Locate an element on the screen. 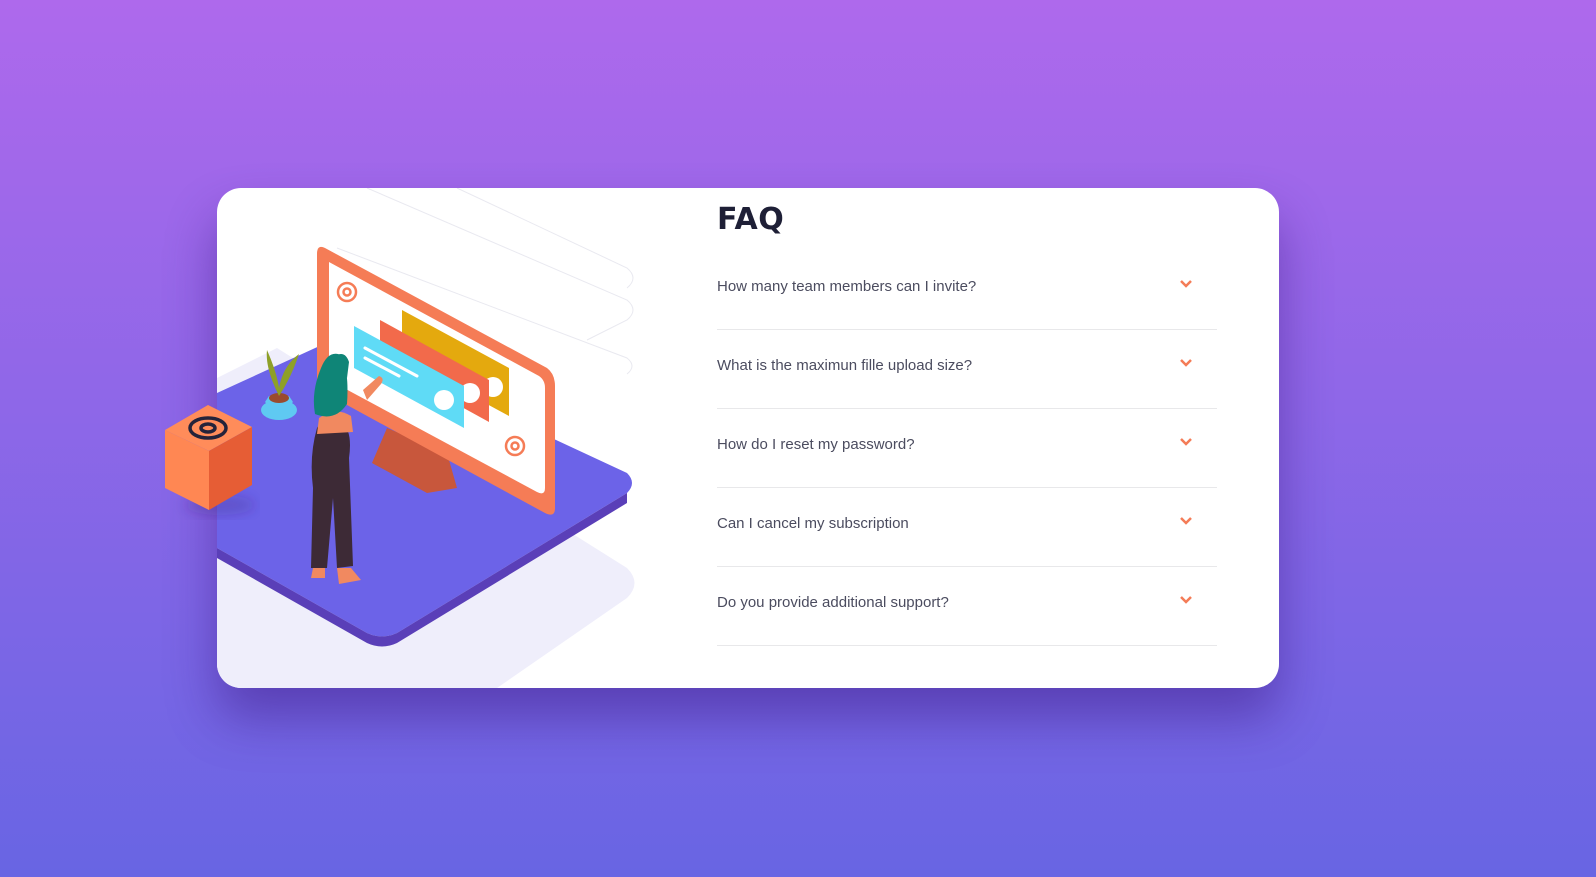  faq-item: How do I reset my password? is located at coordinates (967, 448).